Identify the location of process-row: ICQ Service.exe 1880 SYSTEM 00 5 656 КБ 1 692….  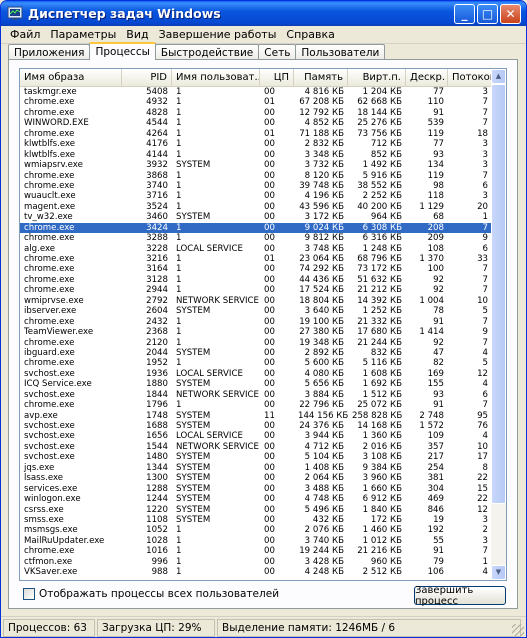
(256, 384).